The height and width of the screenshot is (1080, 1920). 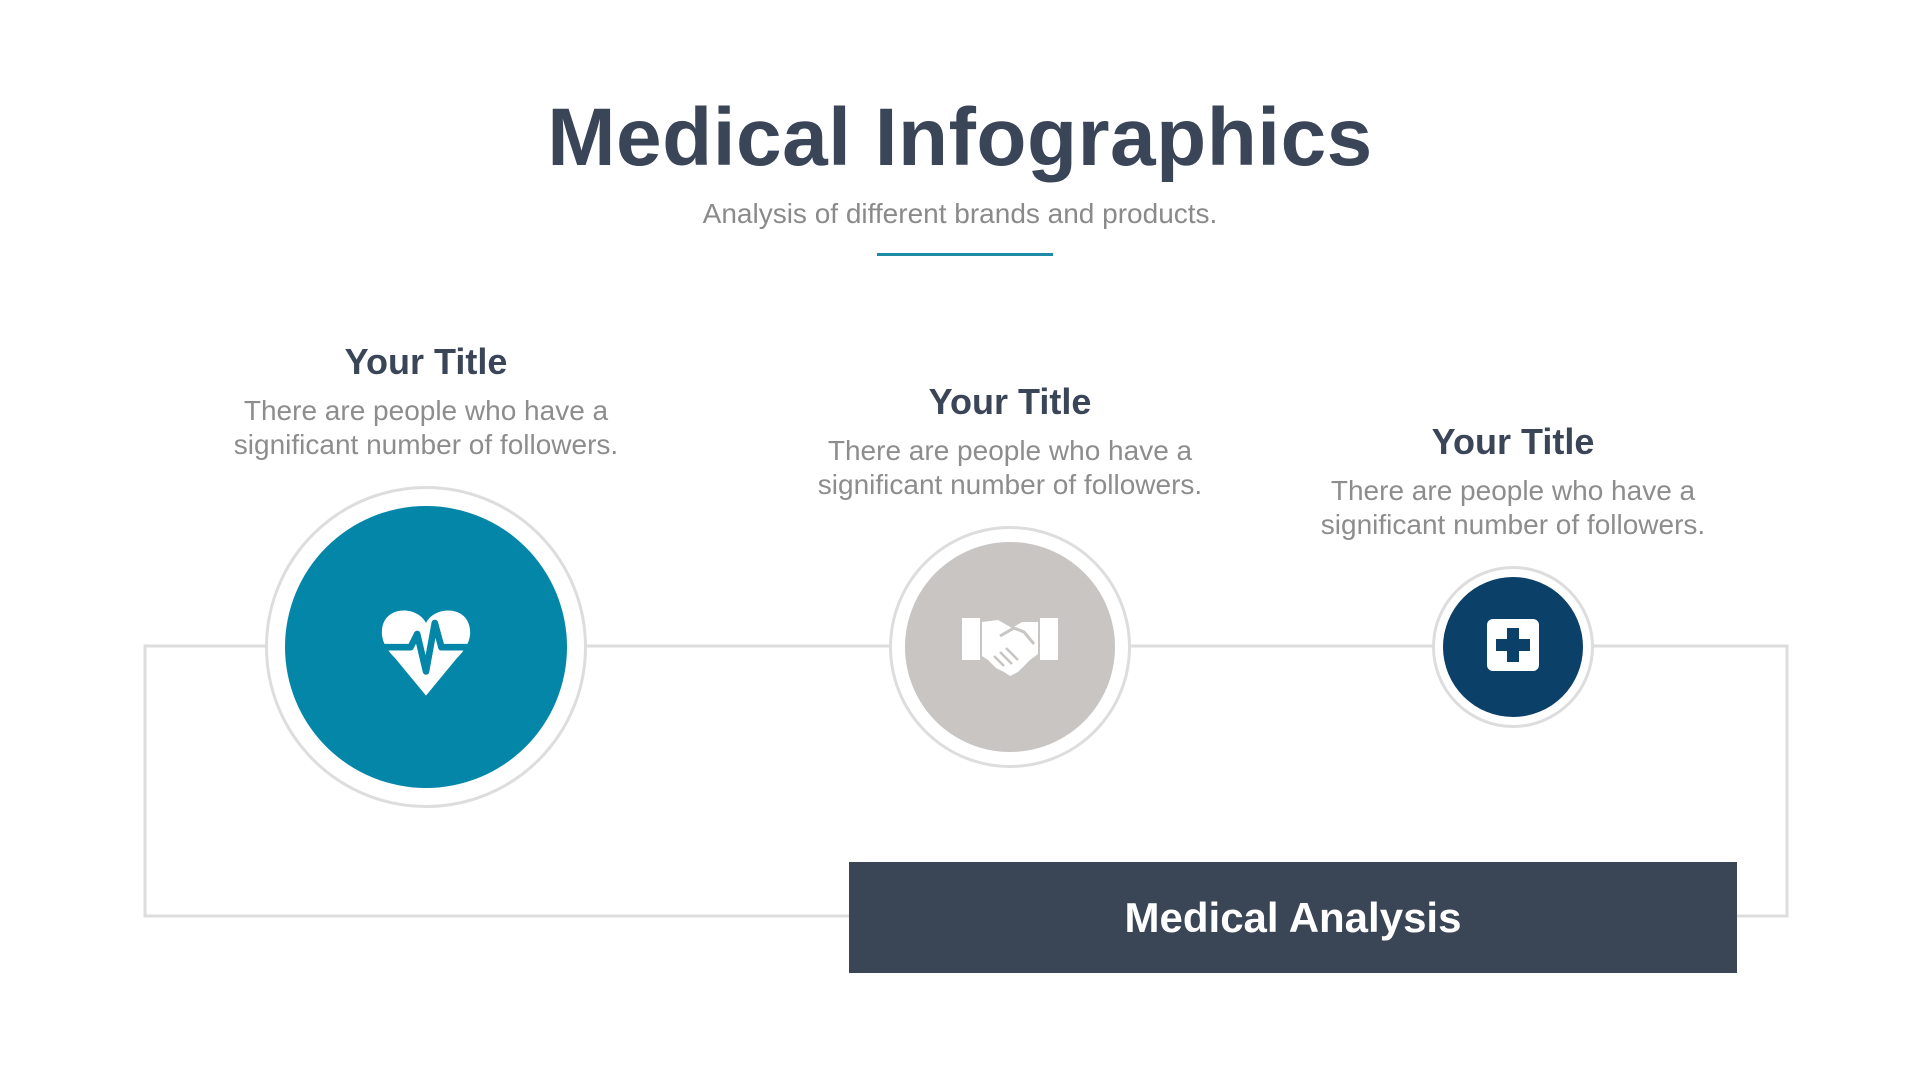 I want to click on step-3-description-line2: significant number of followers., so click(x=1513, y=524).